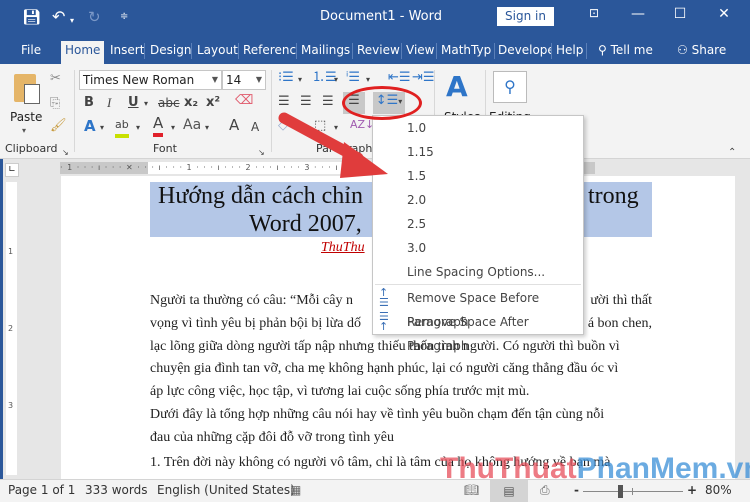  Describe the element at coordinates (384, 321) in the screenshot. I see `space-after-icon: ☰ ↑` at that location.